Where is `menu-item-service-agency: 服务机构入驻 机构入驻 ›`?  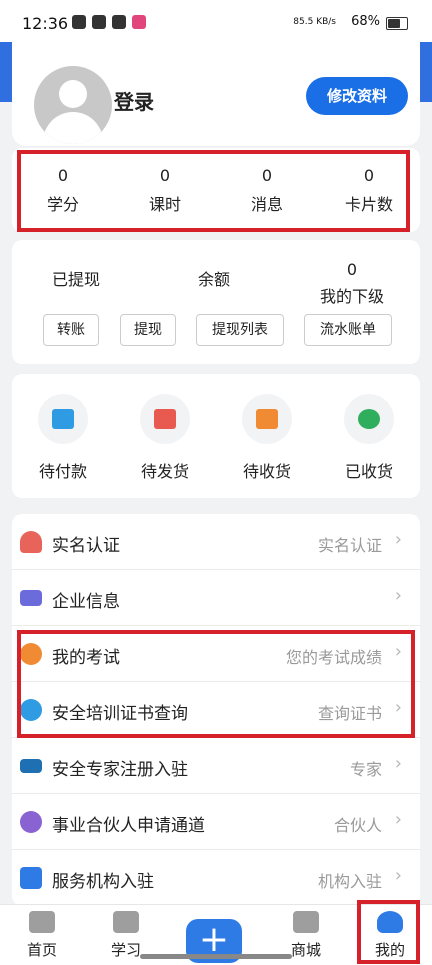 menu-item-service-agency: 服务机构入驻 机构入驻 › is located at coordinates (216, 878).